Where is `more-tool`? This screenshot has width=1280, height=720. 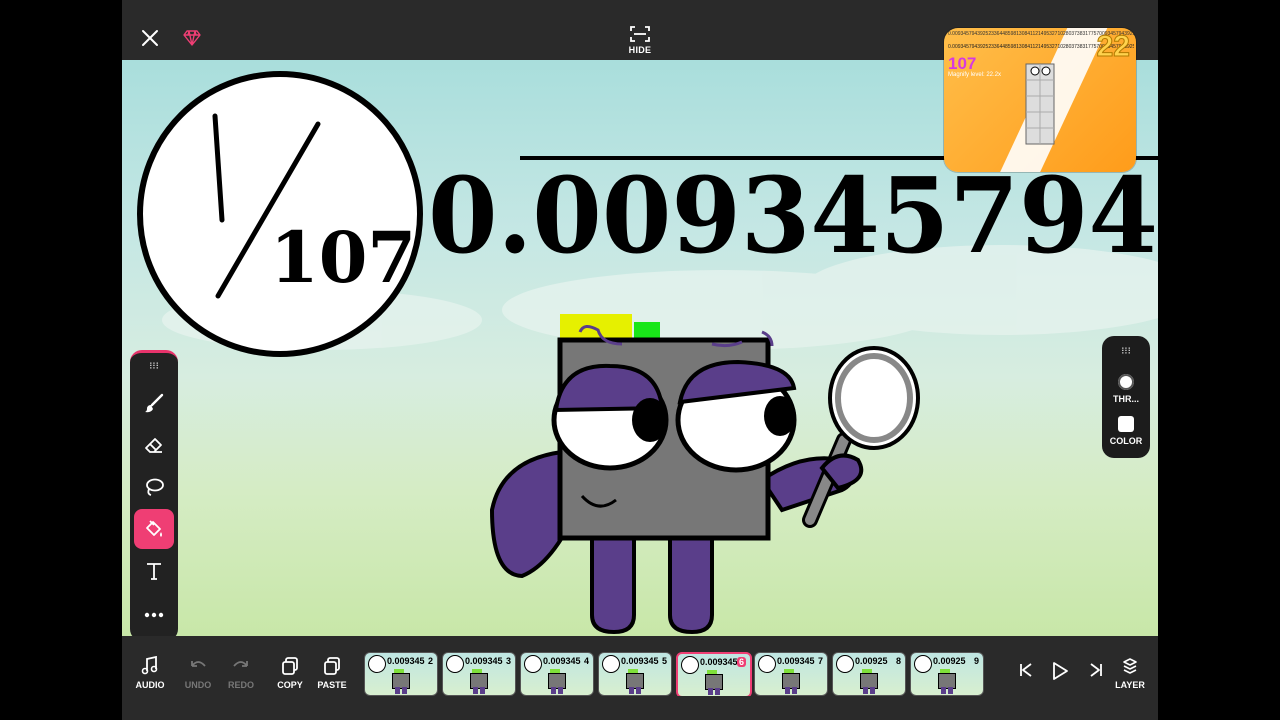
more-tool is located at coordinates (154, 615).